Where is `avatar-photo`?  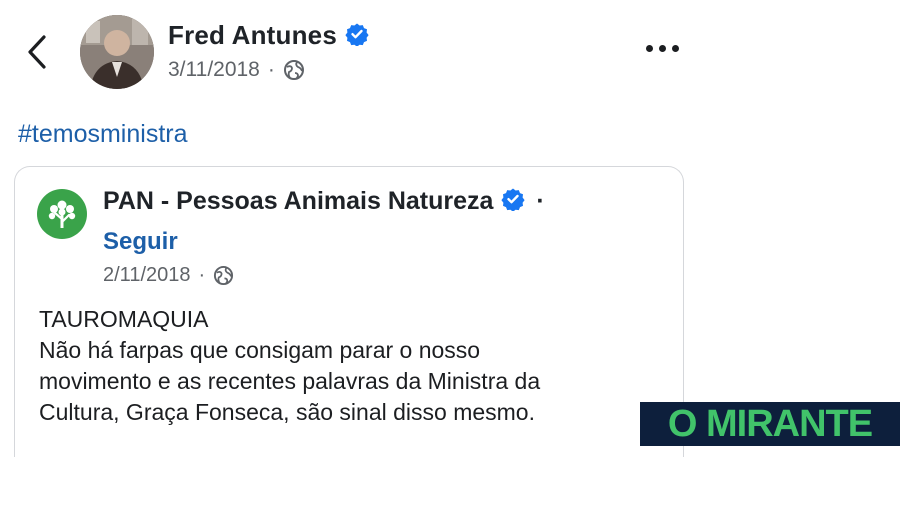 avatar-photo is located at coordinates (117, 52).